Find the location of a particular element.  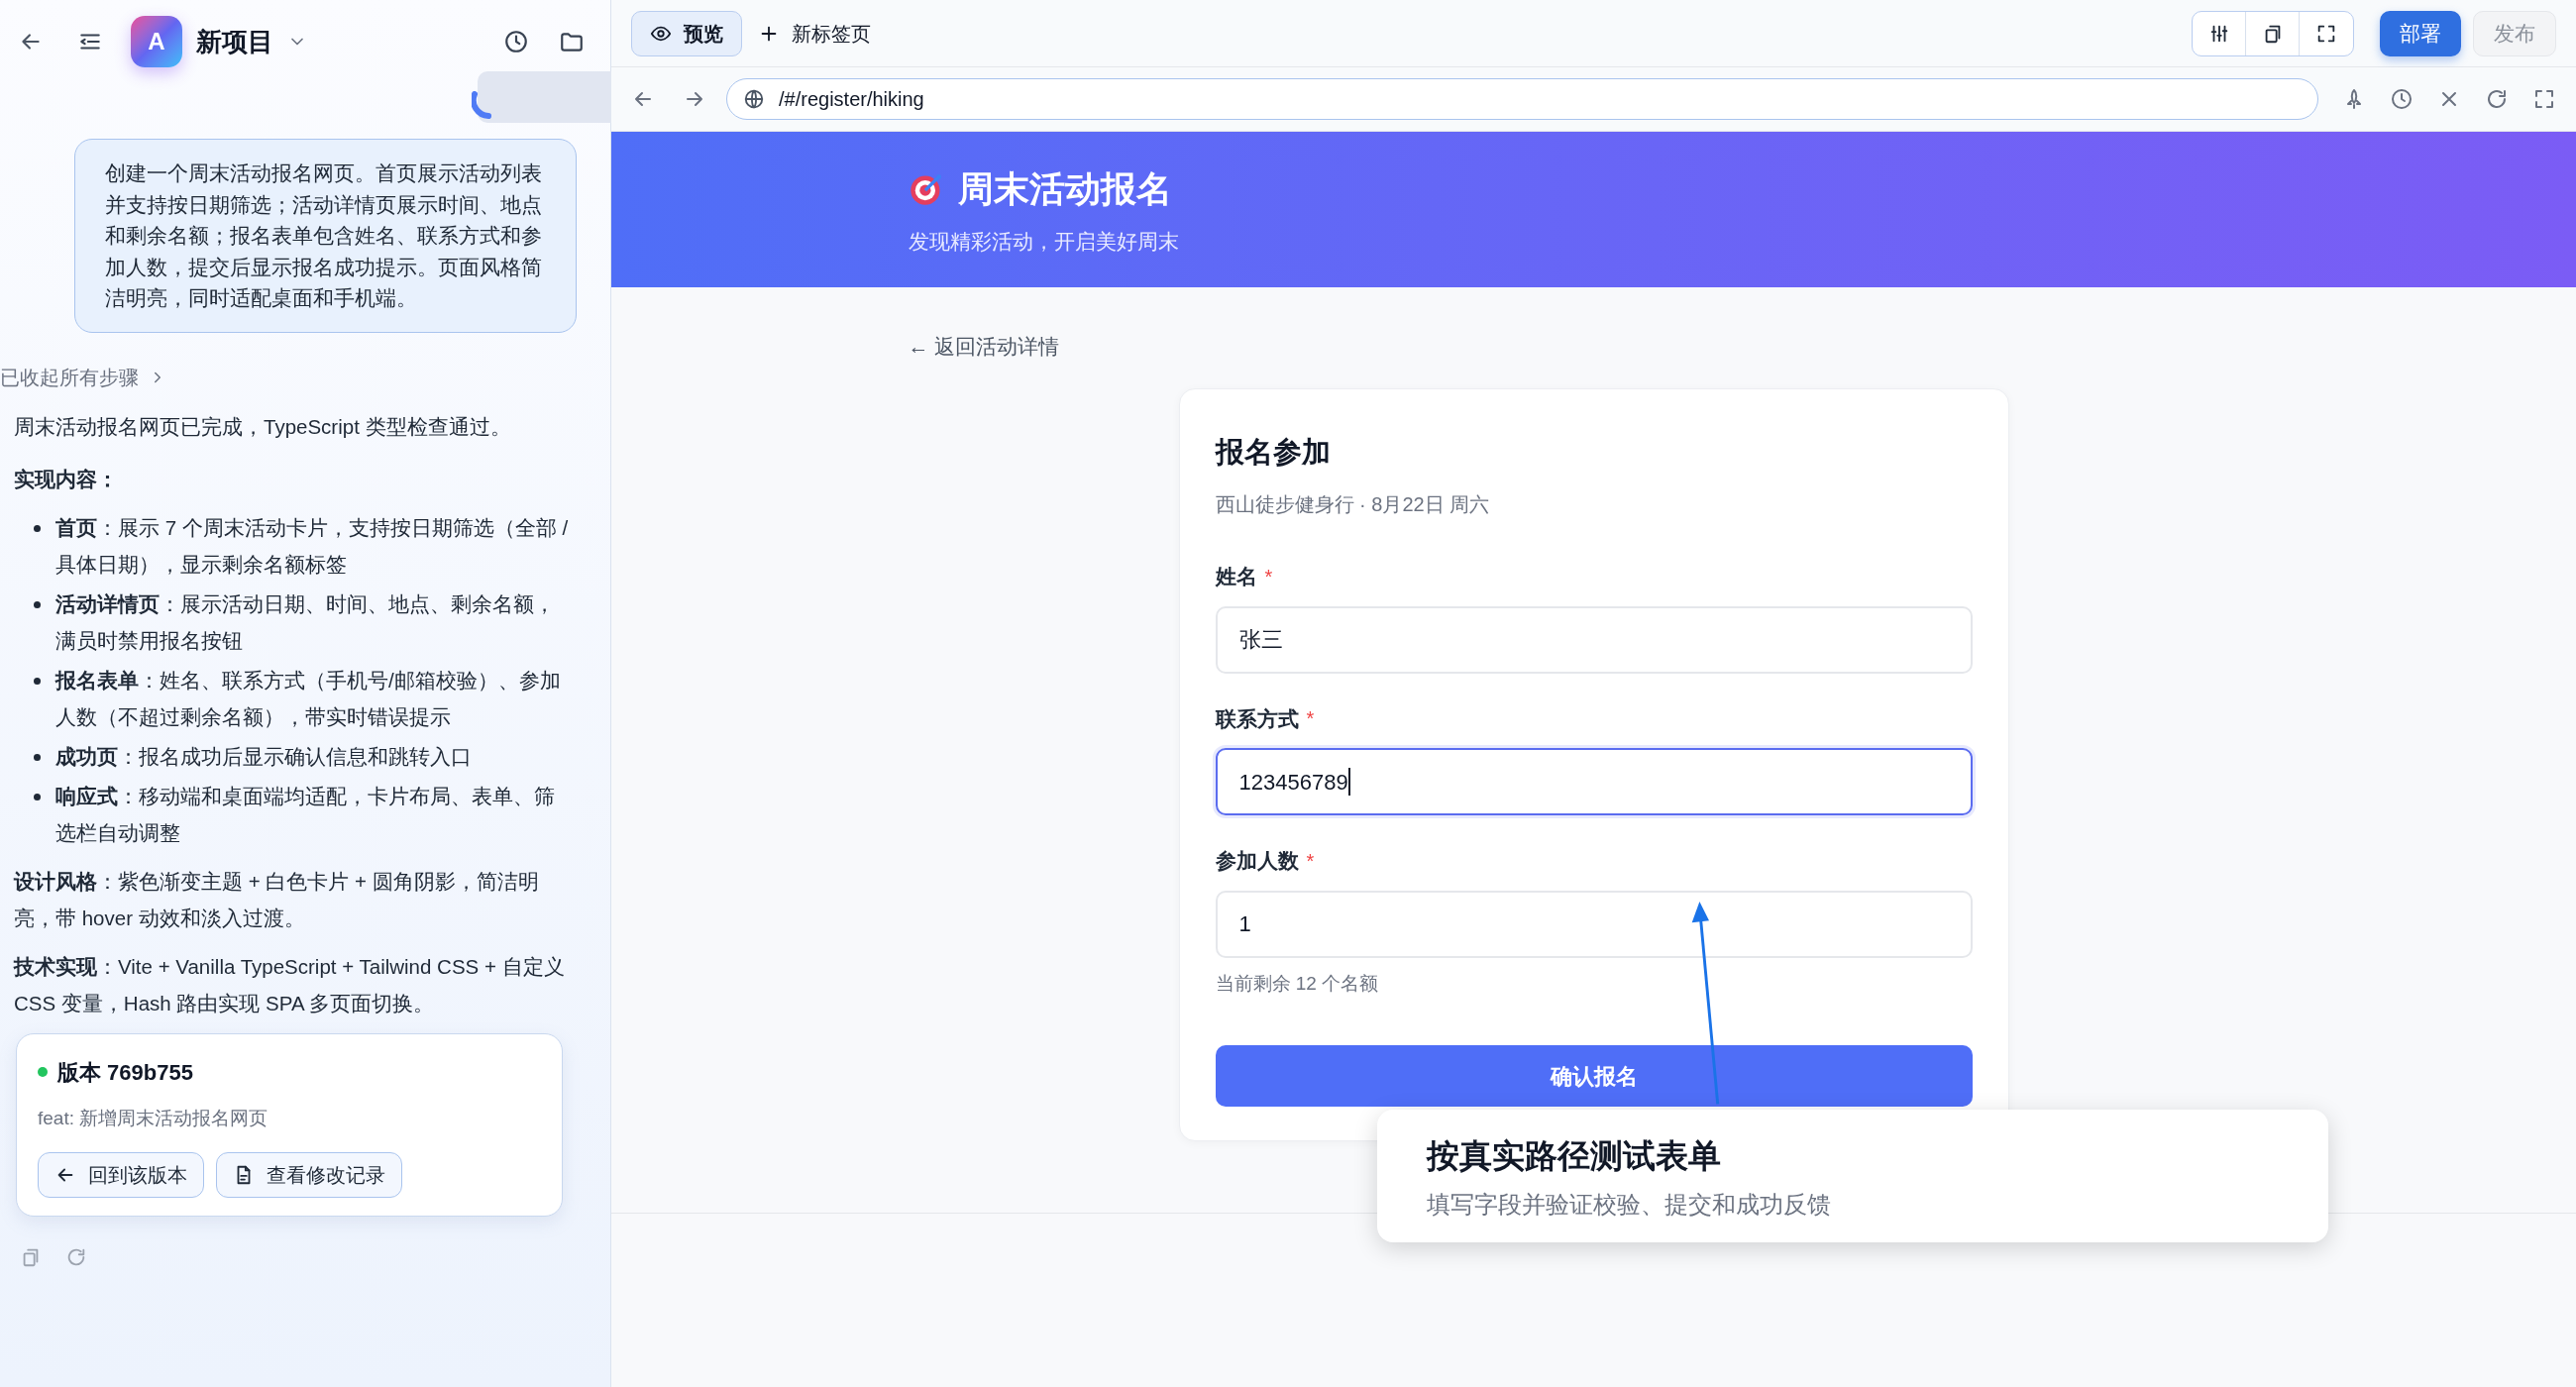

collapsed-steps-toggle: 已收起所有步骤 is located at coordinates (83, 377).